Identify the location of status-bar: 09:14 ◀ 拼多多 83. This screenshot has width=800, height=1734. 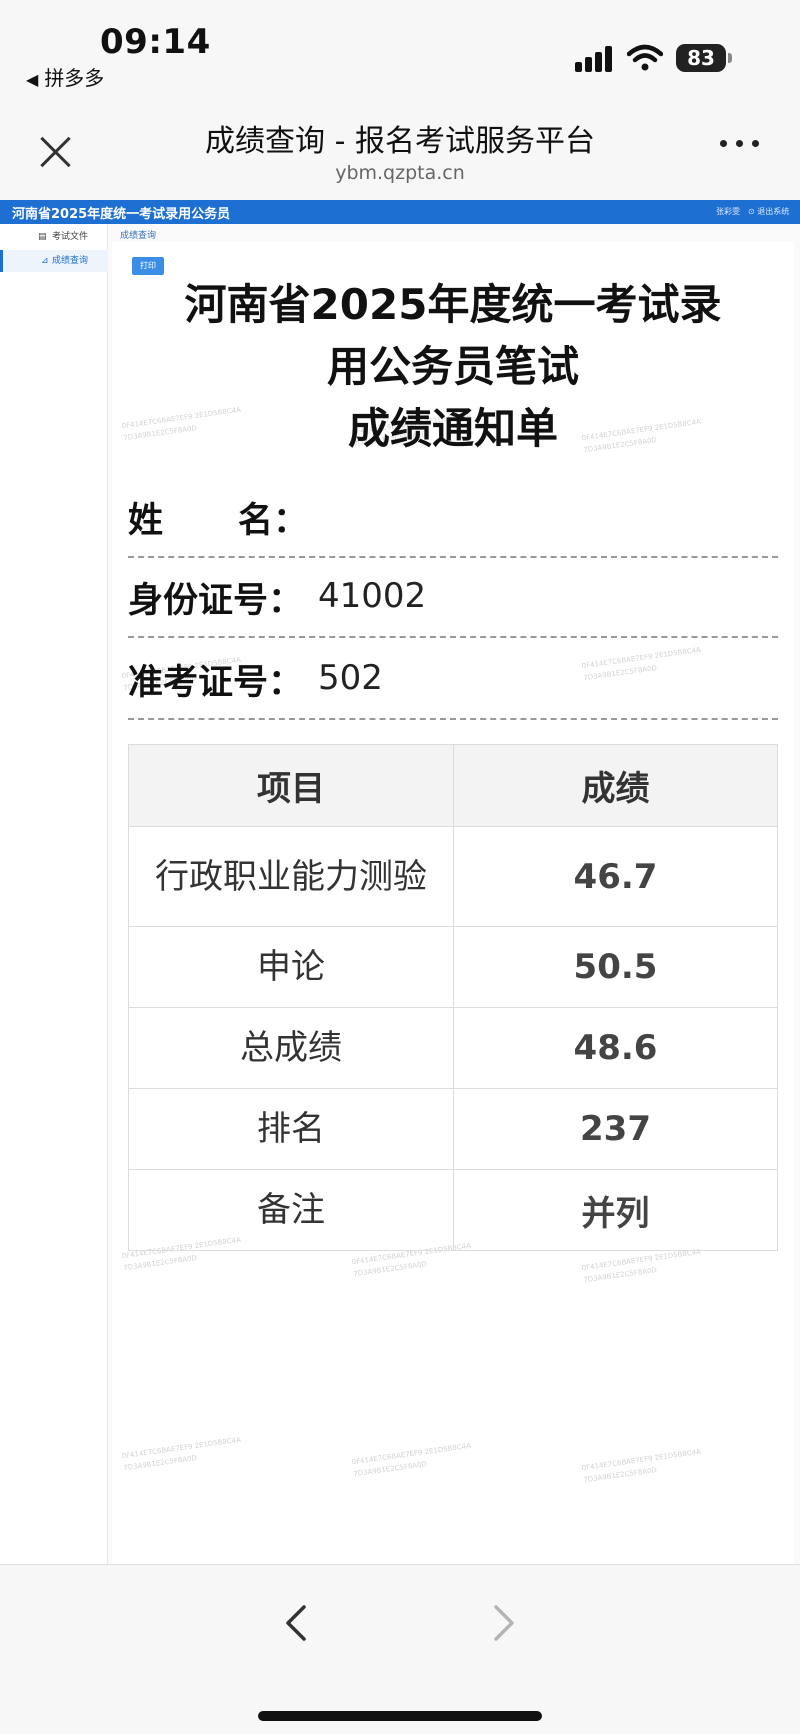
(400, 48).